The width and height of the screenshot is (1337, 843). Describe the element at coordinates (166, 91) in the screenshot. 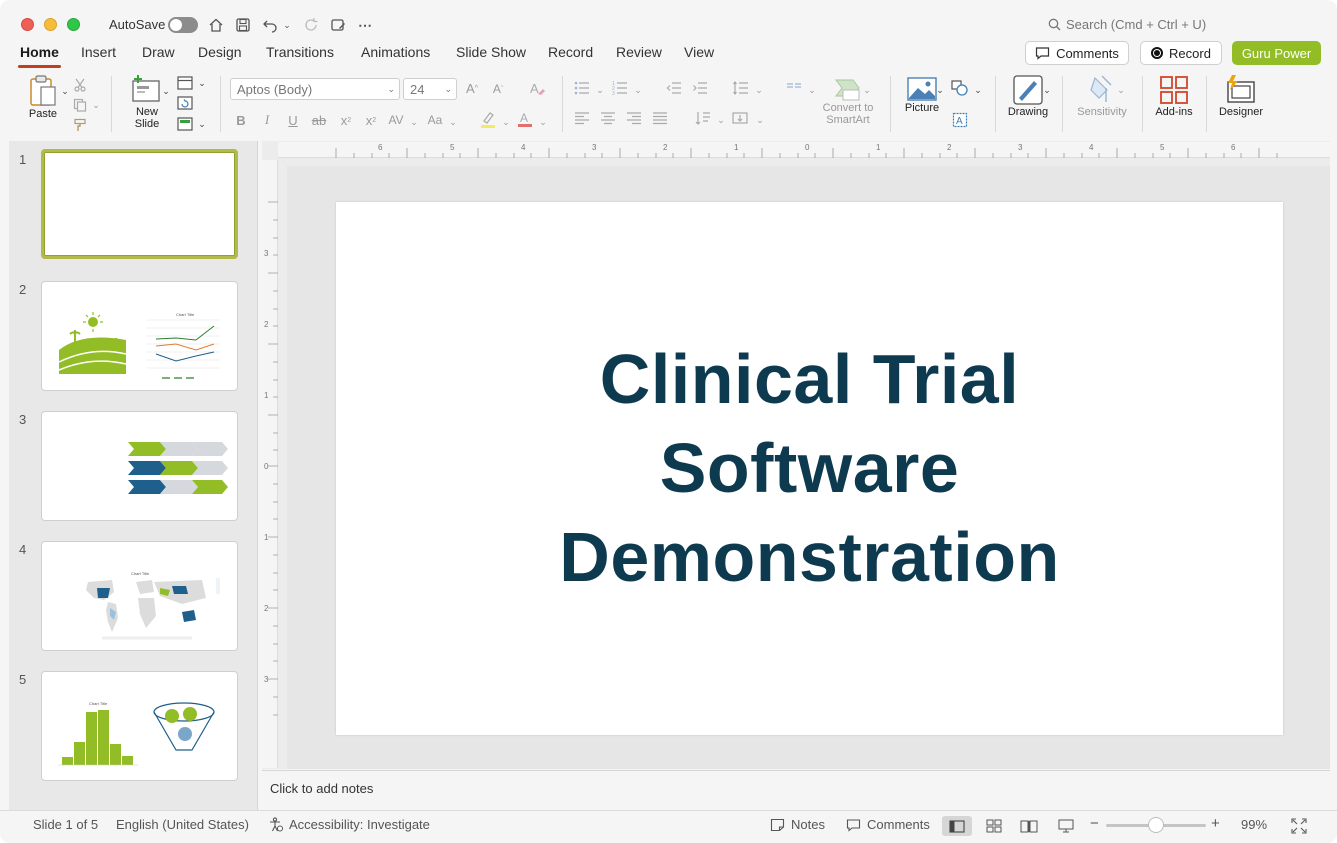

I see `new-slide-dropdown-icon: ⌄` at that location.